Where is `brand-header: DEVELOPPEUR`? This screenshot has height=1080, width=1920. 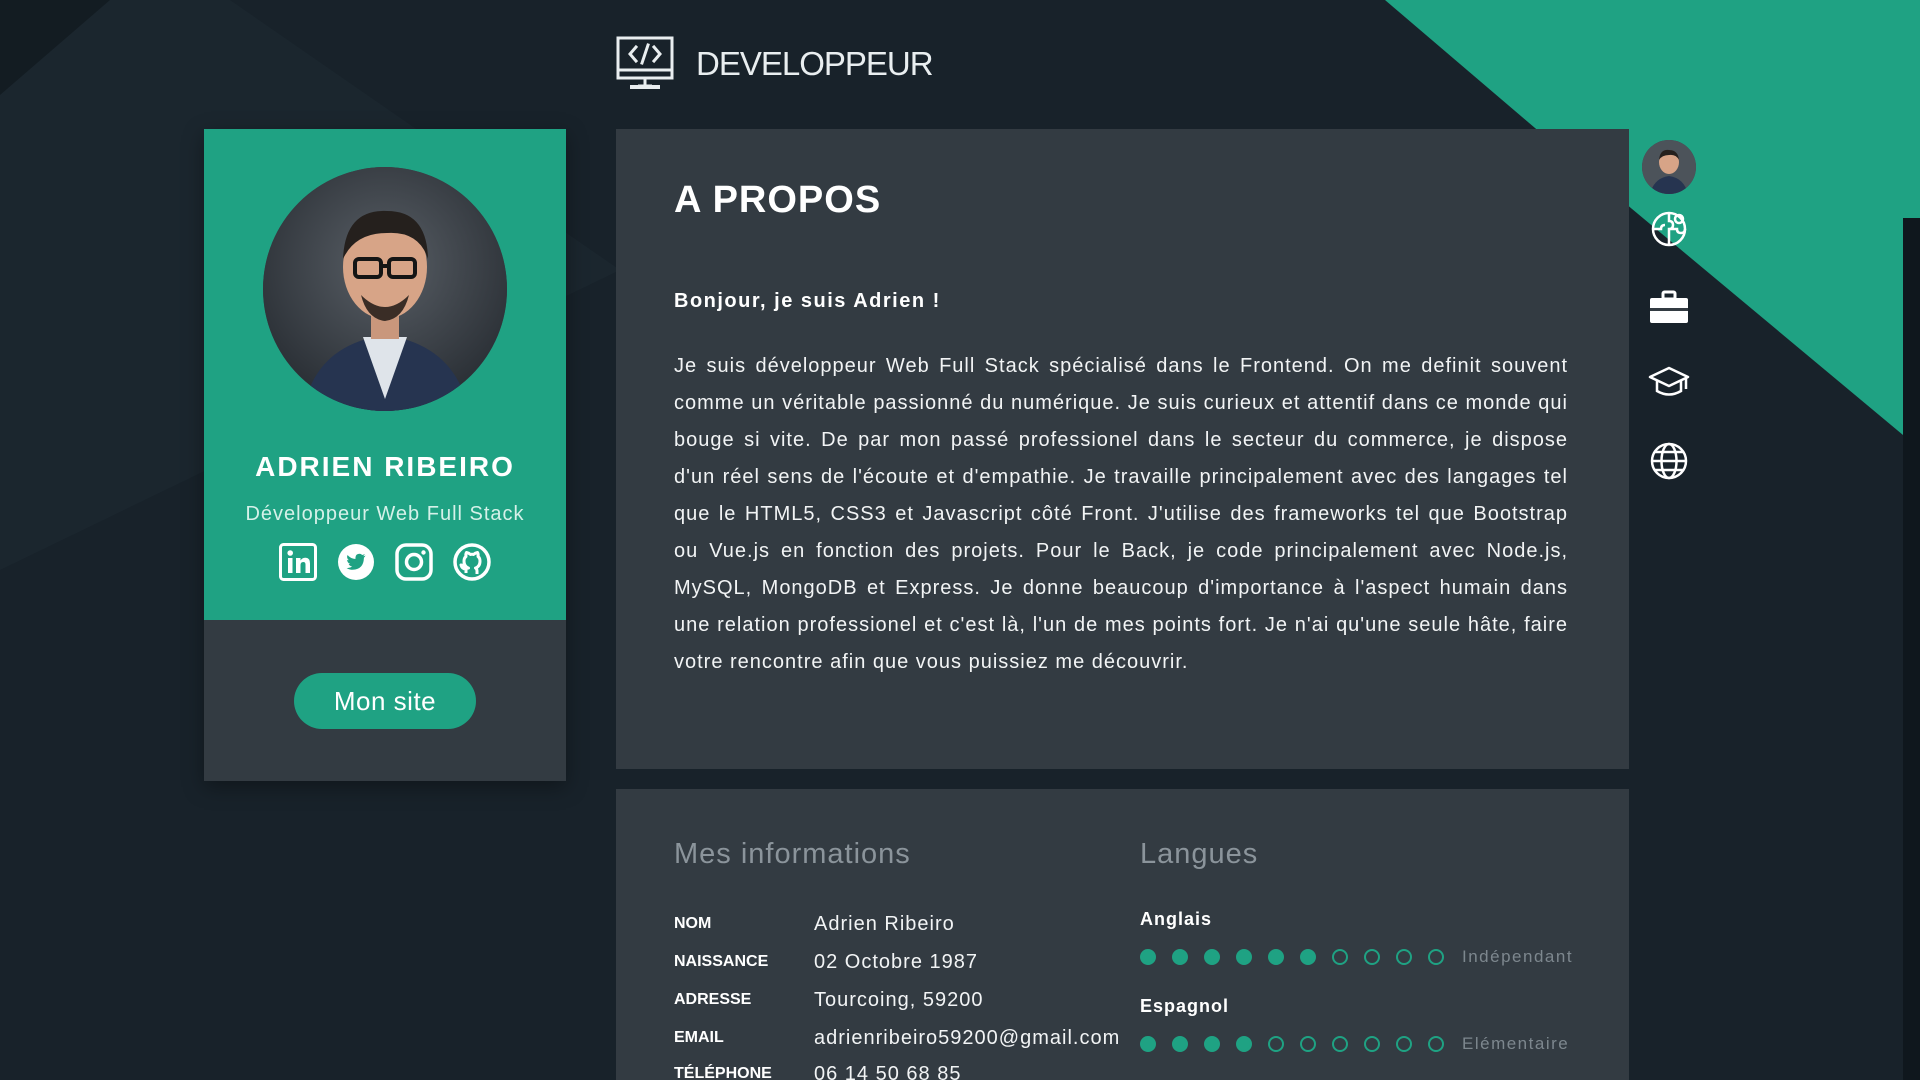
brand-header: DEVELOPPEUR is located at coordinates (775, 64).